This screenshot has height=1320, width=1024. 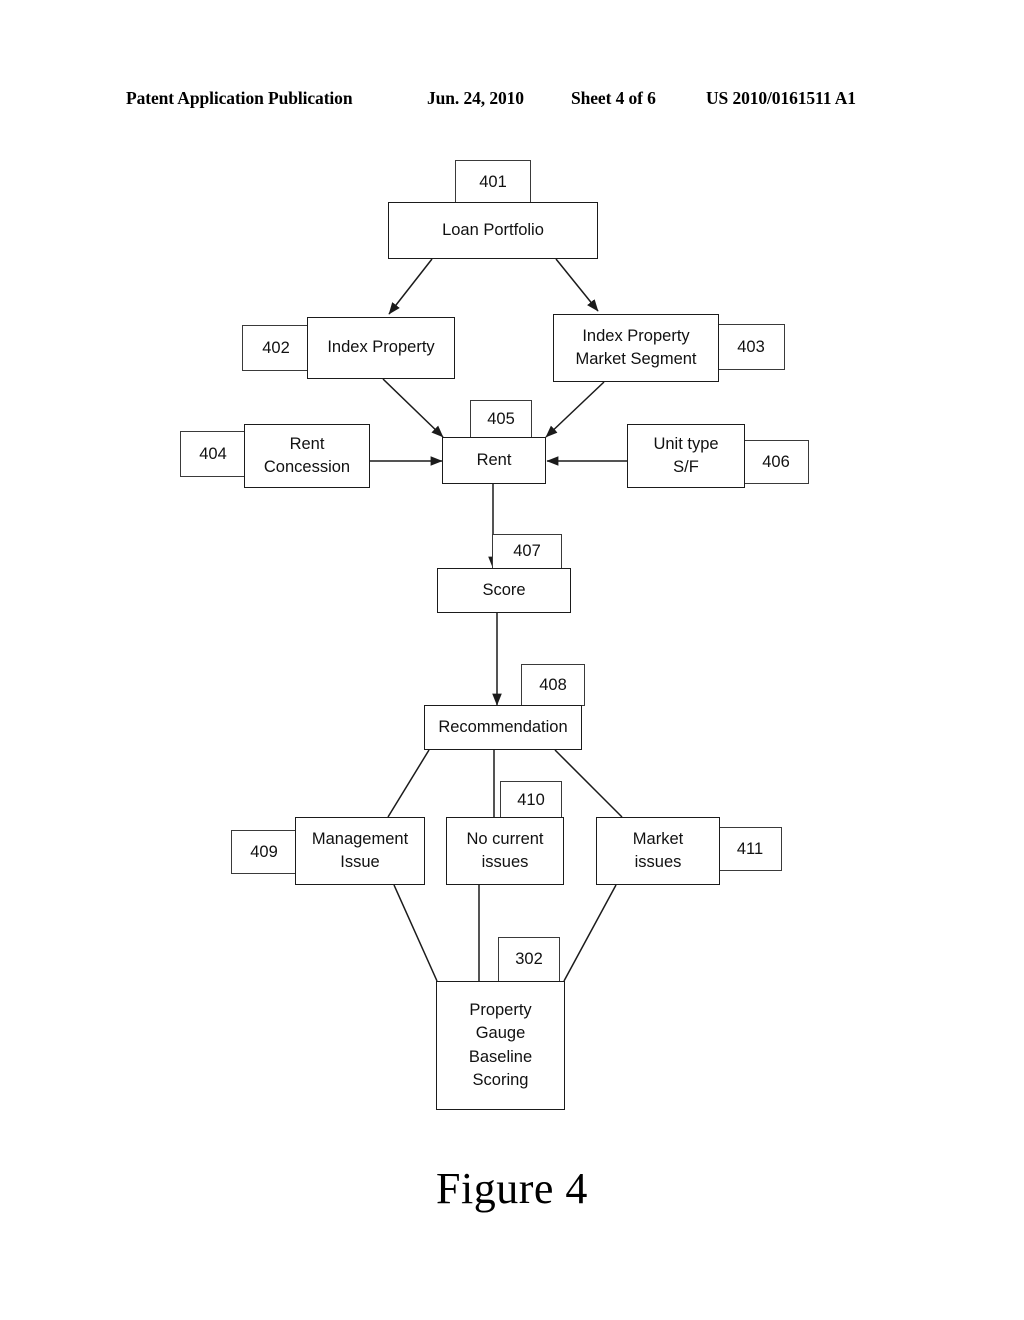 What do you see at coordinates (307, 443) in the screenshot?
I see `node-rent-concession-line-1: Rent` at bounding box center [307, 443].